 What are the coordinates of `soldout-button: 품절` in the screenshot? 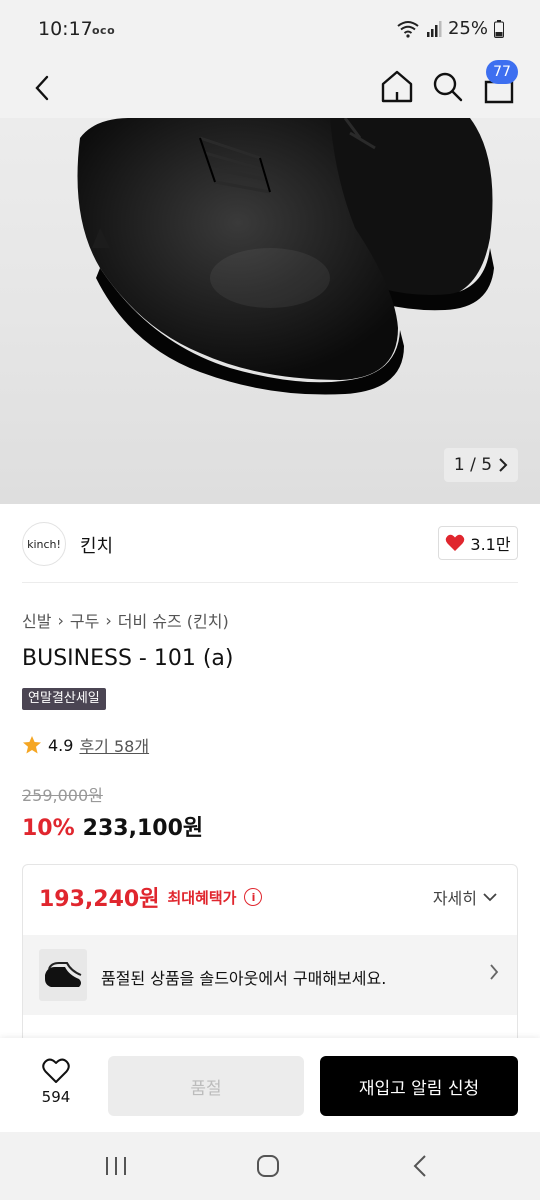 It's located at (206, 1086).